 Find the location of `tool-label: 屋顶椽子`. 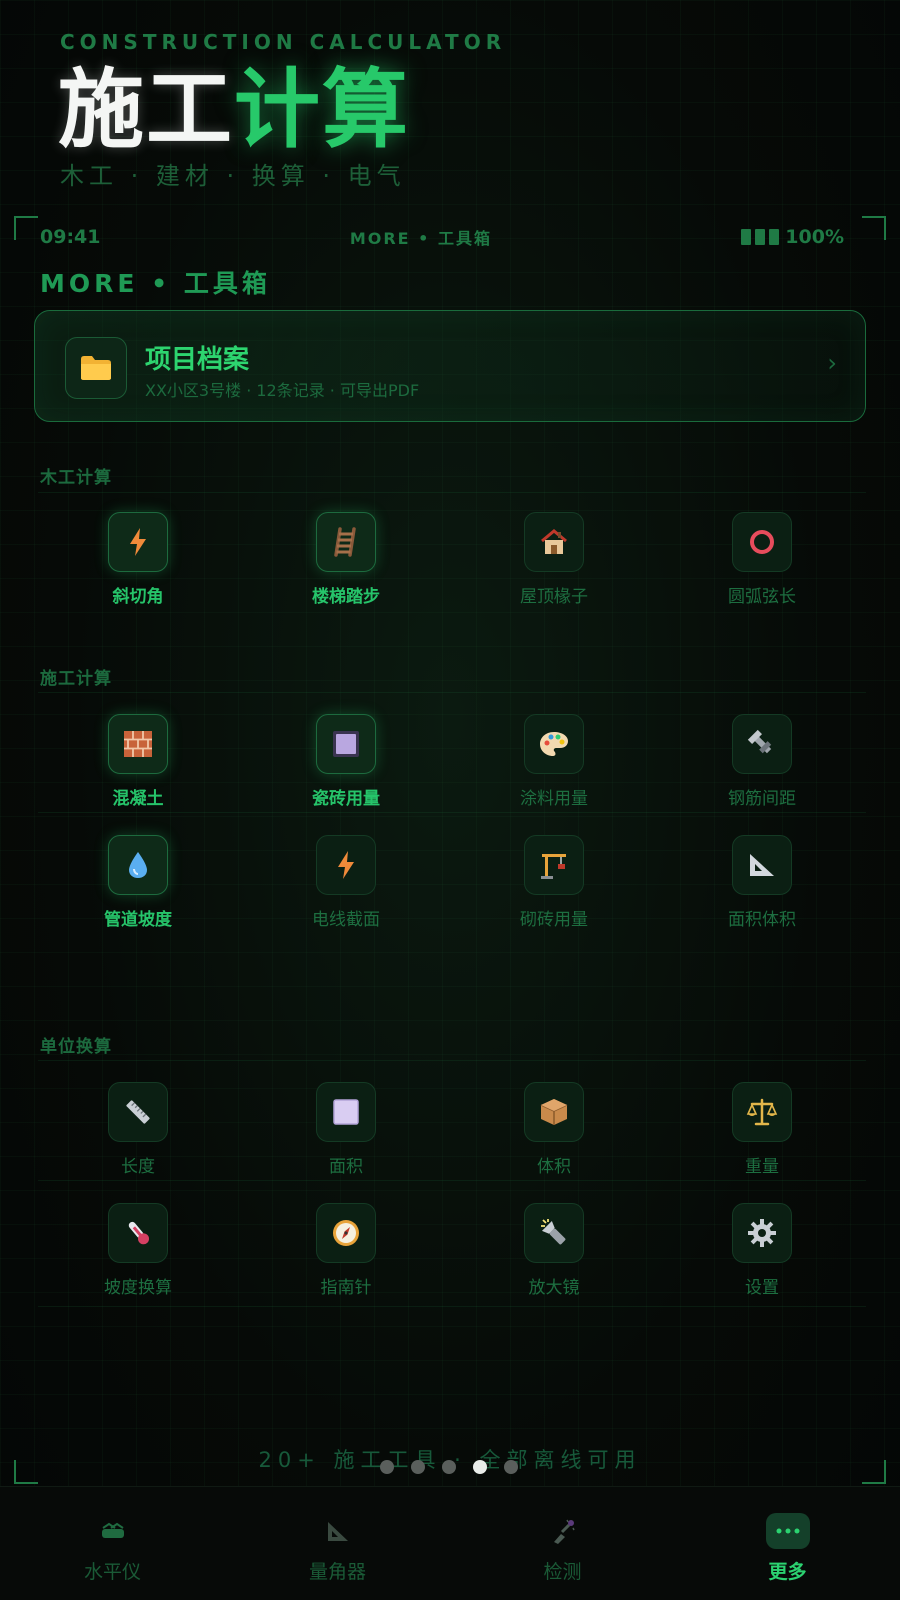

tool-label: 屋顶椽子 is located at coordinates (554, 597).